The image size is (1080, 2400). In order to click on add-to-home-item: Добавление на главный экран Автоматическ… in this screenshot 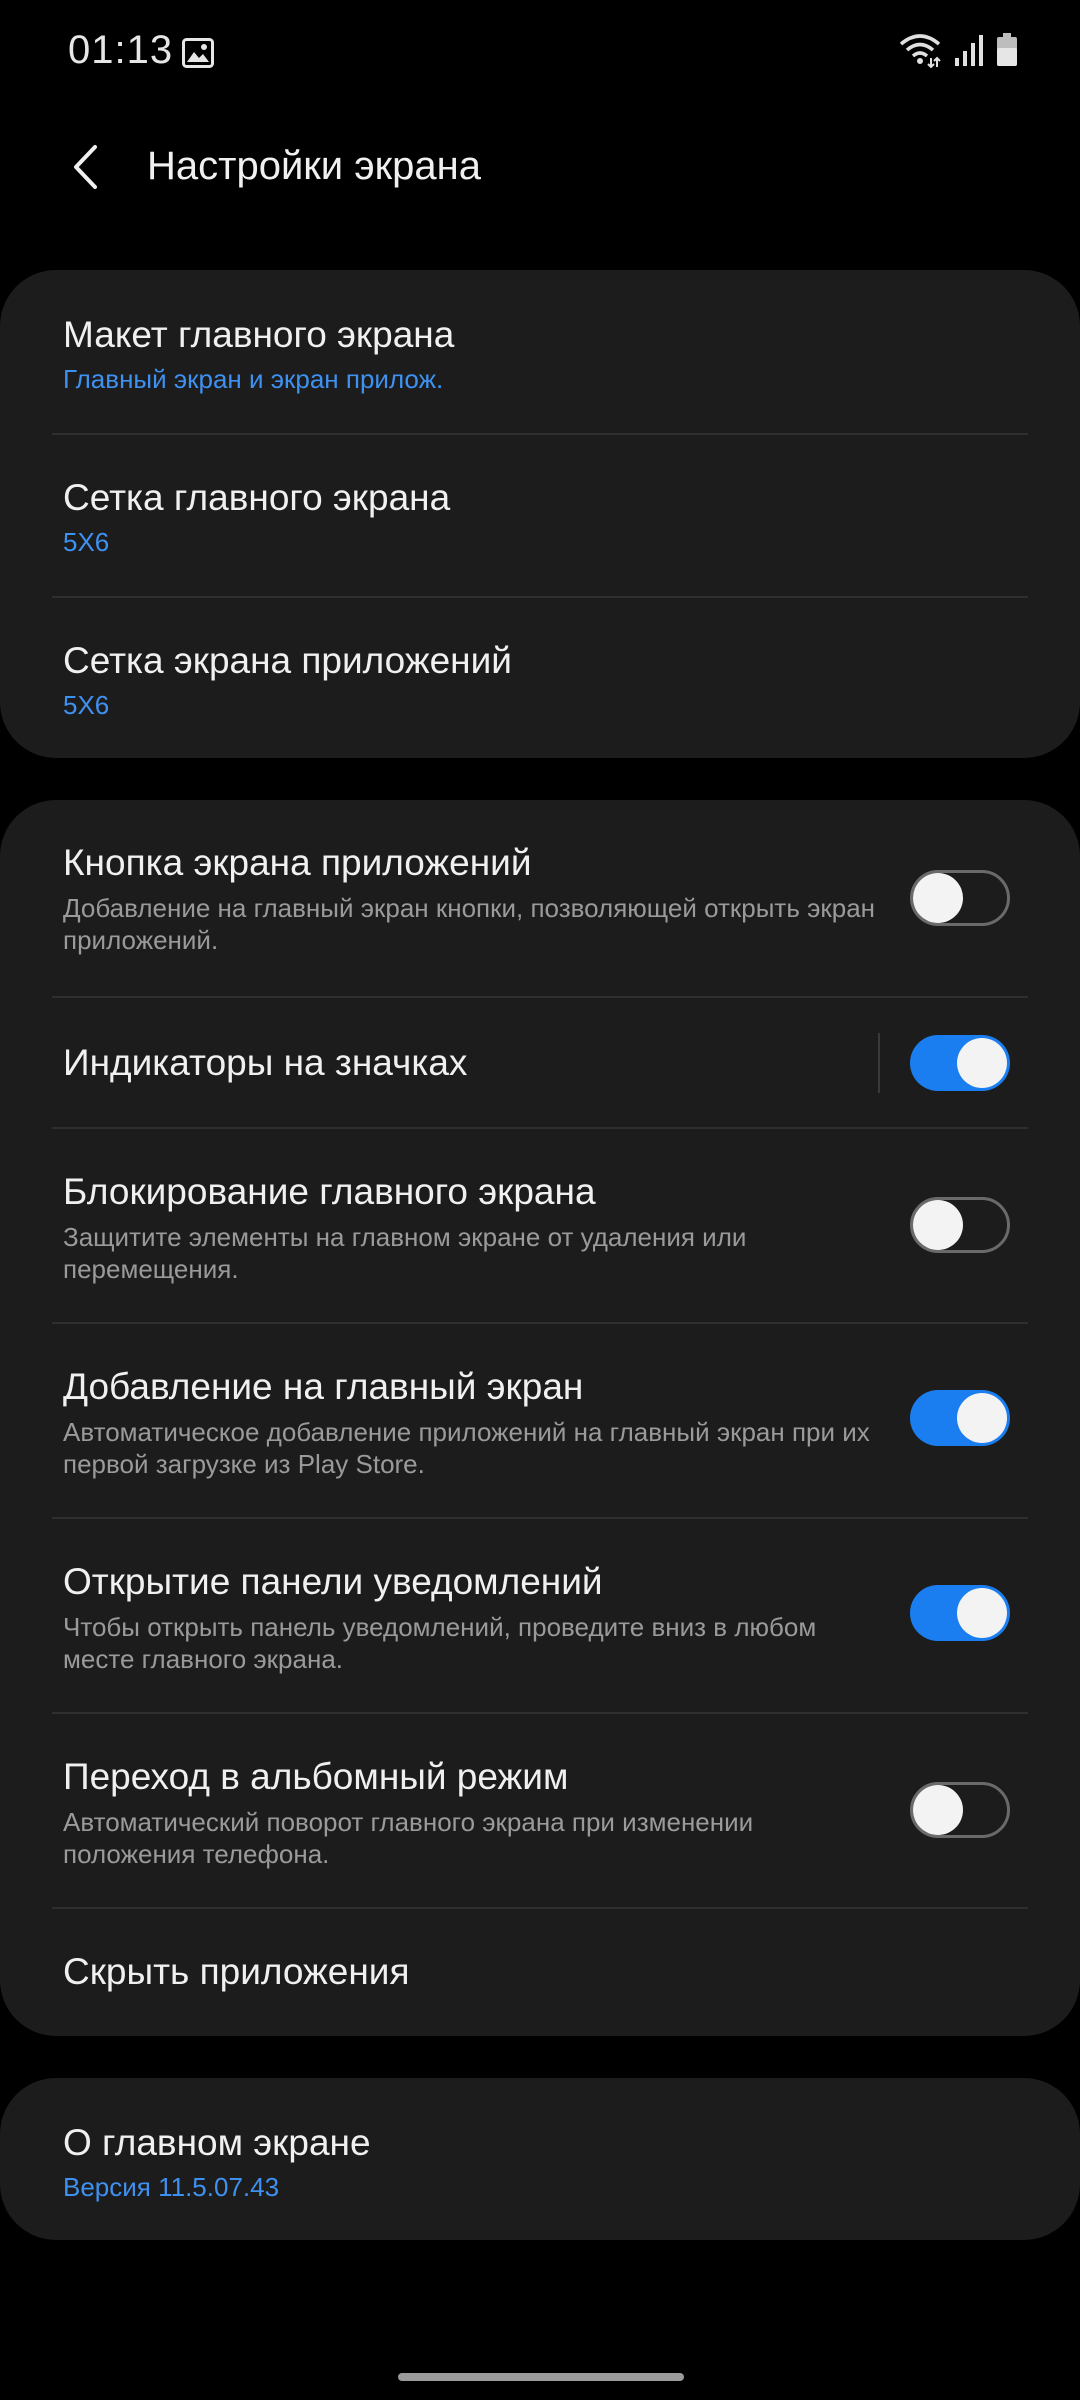, I will do `click(540, 1421)`.